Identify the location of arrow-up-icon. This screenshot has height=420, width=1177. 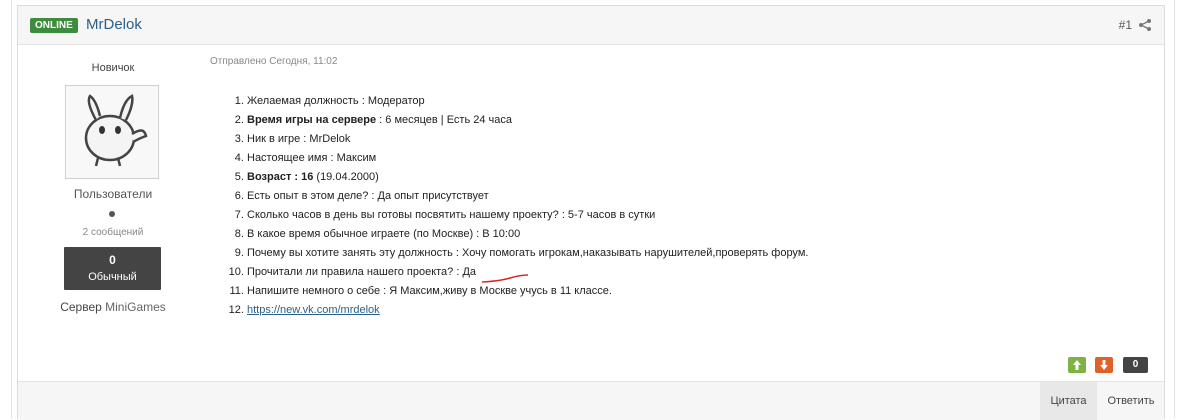
(1077, 365).